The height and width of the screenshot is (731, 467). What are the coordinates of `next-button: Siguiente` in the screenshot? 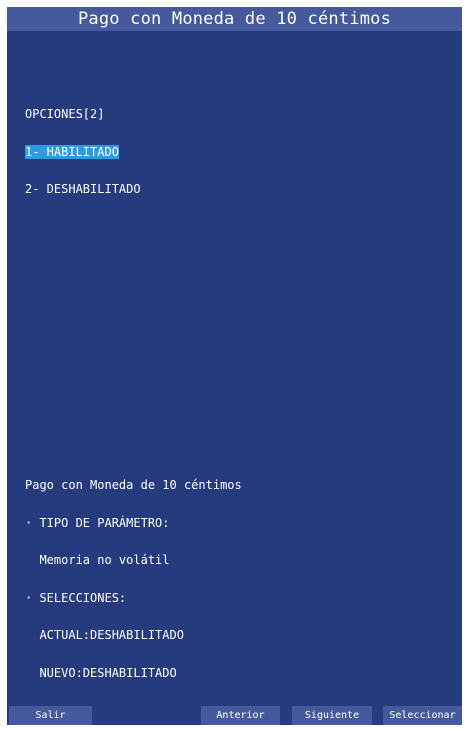 It's located at (332, 715).